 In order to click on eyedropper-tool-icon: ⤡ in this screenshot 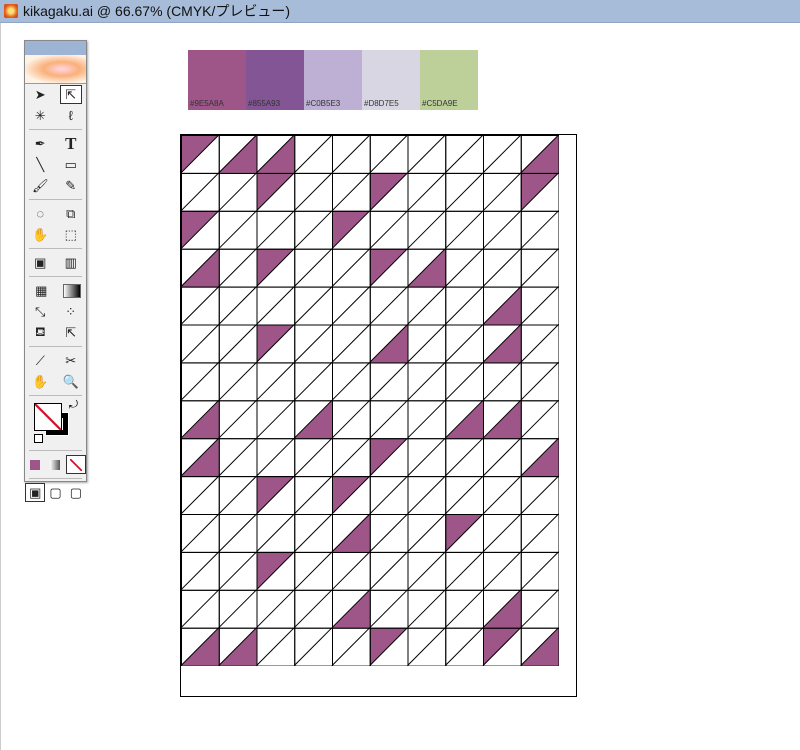, I will do `click(40, 311)`.